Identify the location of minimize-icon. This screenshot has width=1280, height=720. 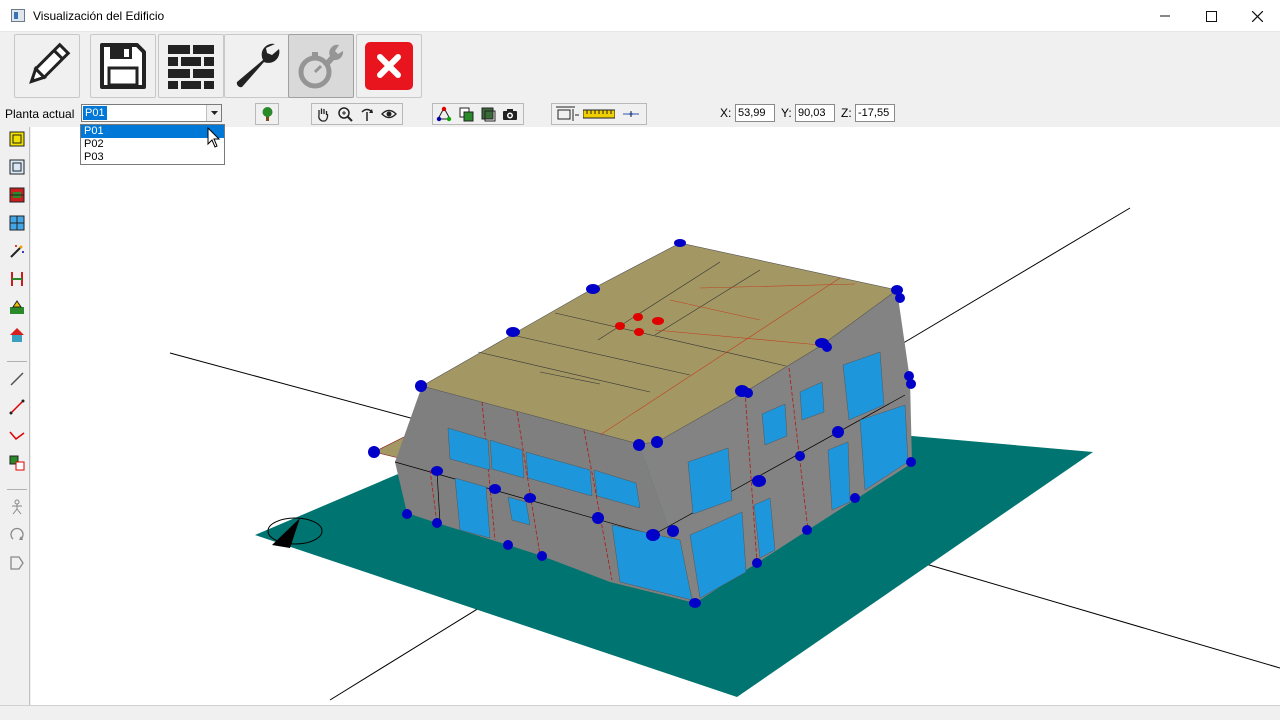
(1165, 16).